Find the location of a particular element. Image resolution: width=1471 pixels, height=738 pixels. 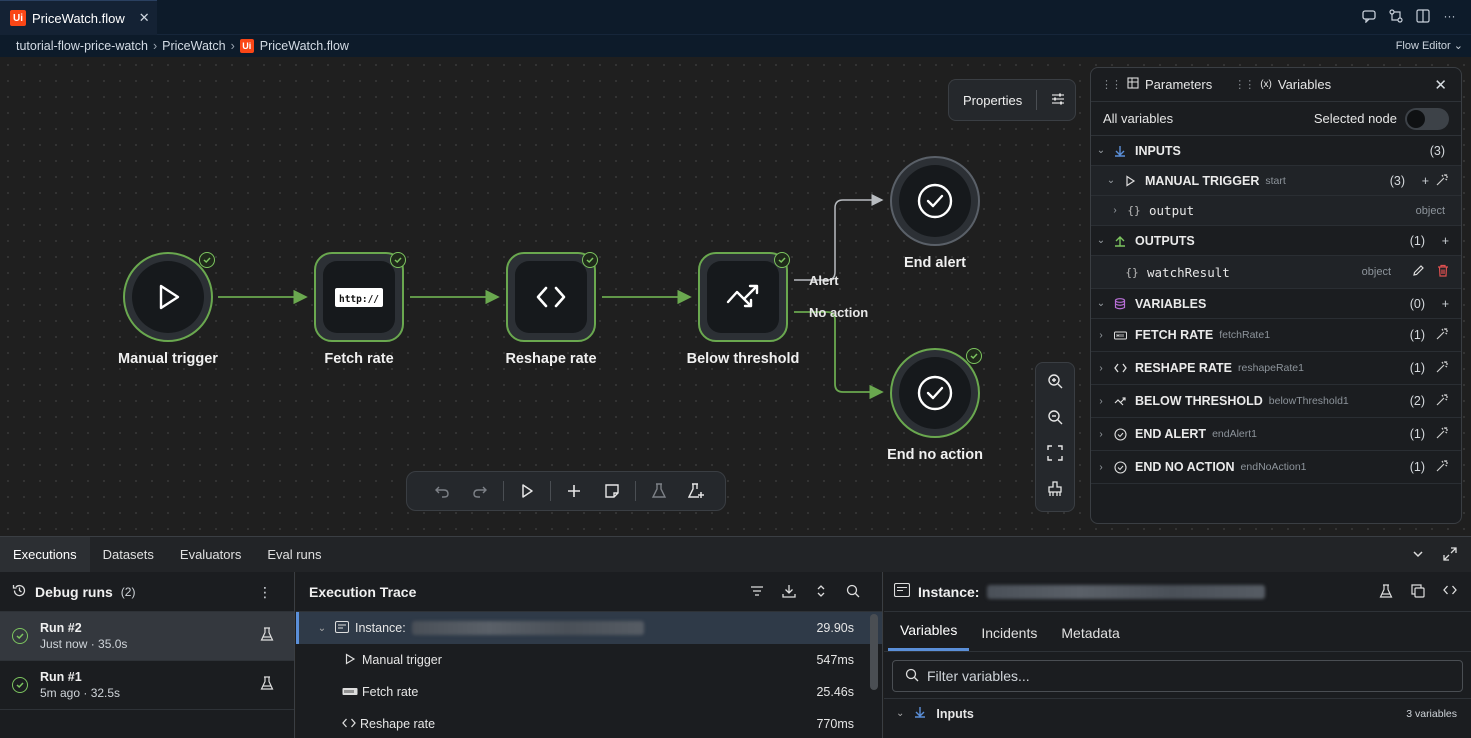

group-fetch-rate: › FETCH RATE fetchRate1 (1) is located at coordinates (1276, 335).